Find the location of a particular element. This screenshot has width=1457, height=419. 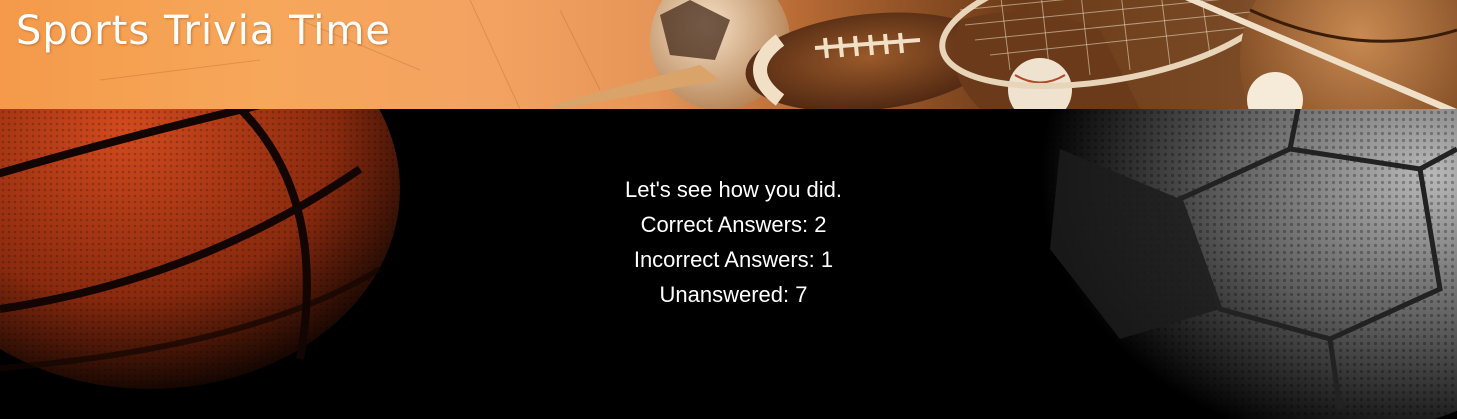

correct-answers-count: 2 is located at coordinates (820, 224).